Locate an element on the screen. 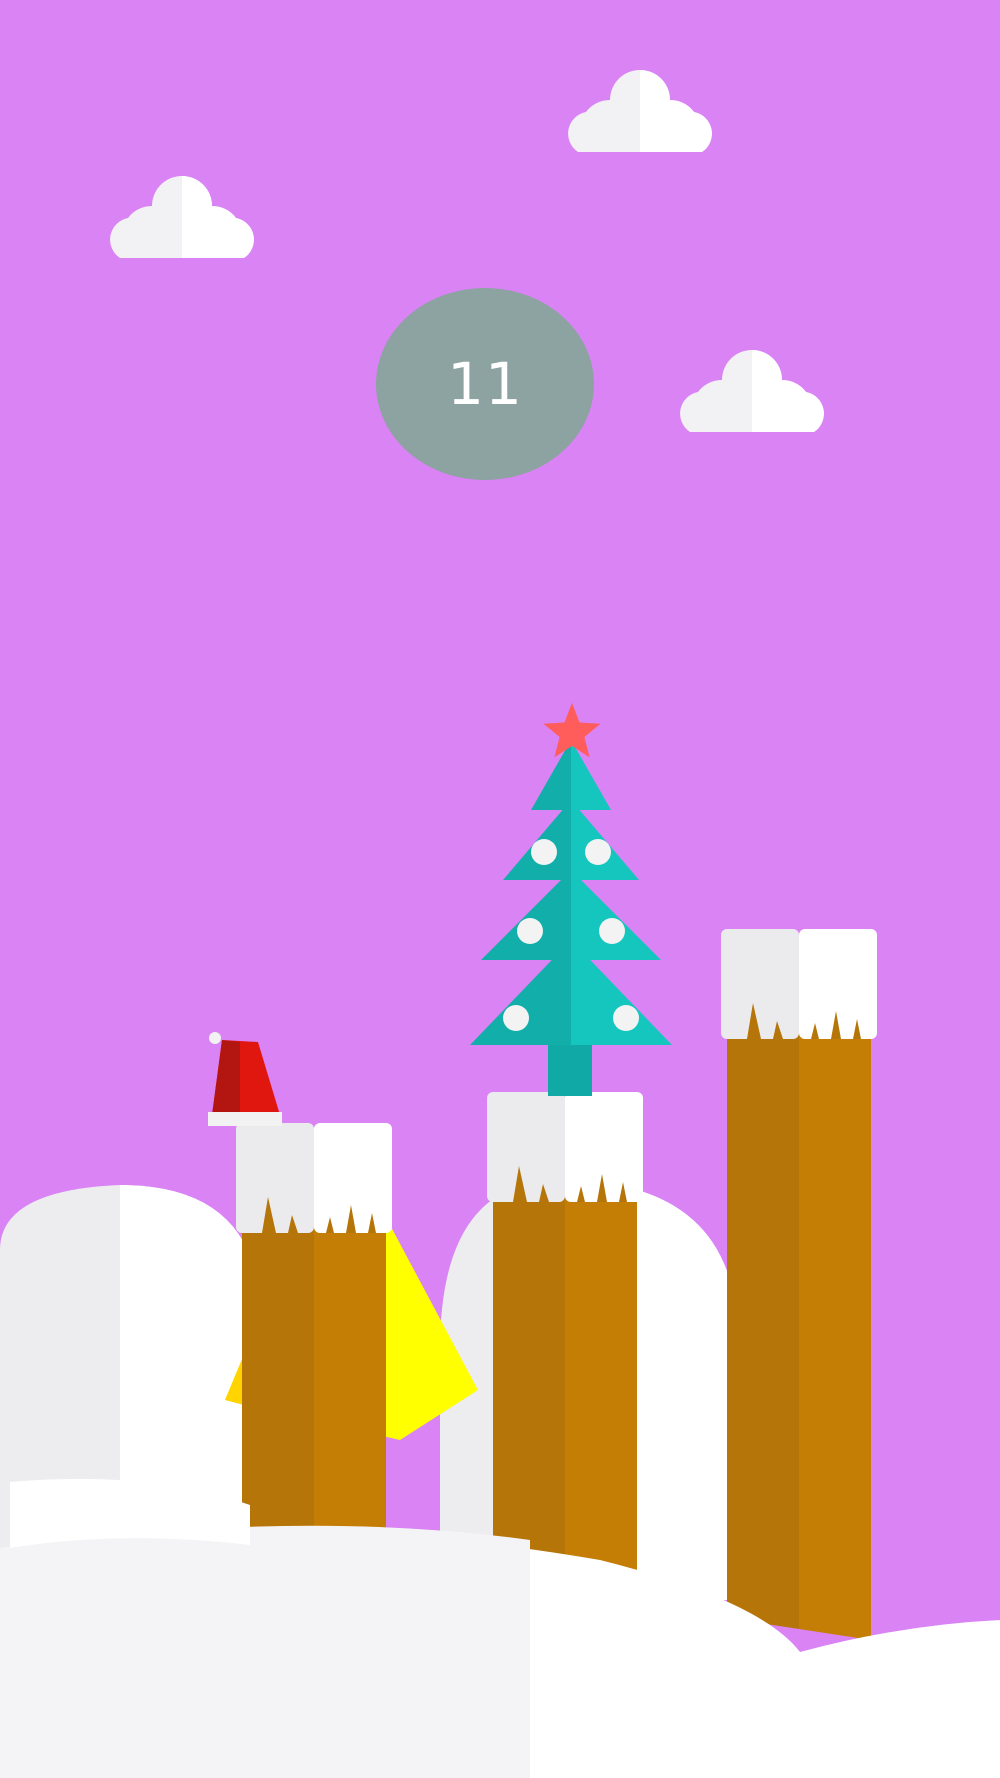  score-badge: 11 is located at coordinates (485, 384).